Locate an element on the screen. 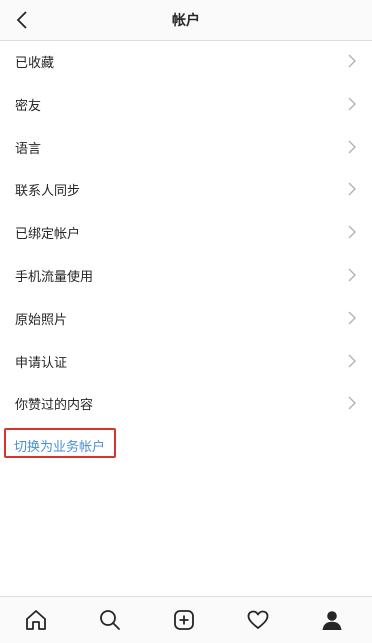  row-label: 已绑定帐户 is located at coordinates (48, 235).